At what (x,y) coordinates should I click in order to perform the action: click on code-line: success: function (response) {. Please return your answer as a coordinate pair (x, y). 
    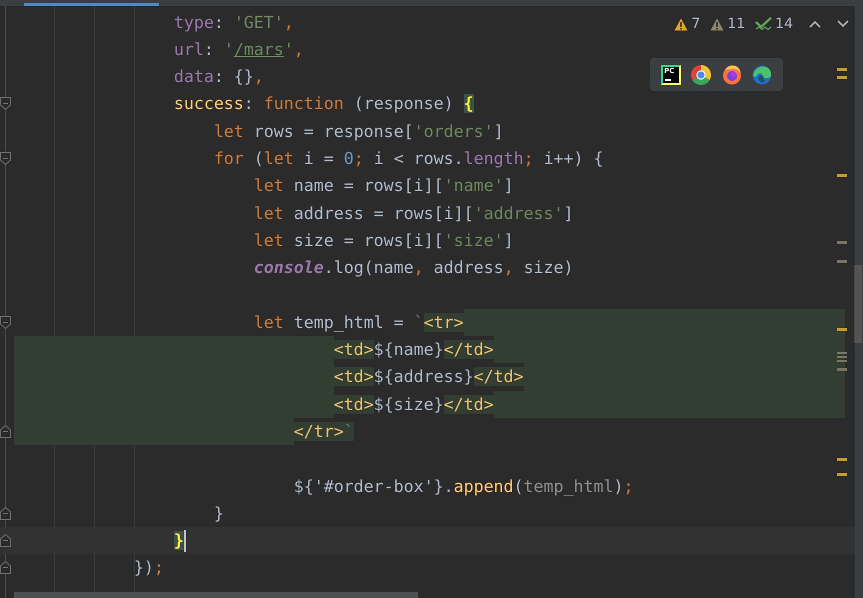
    Looking at the image, I should click on (324, 104).